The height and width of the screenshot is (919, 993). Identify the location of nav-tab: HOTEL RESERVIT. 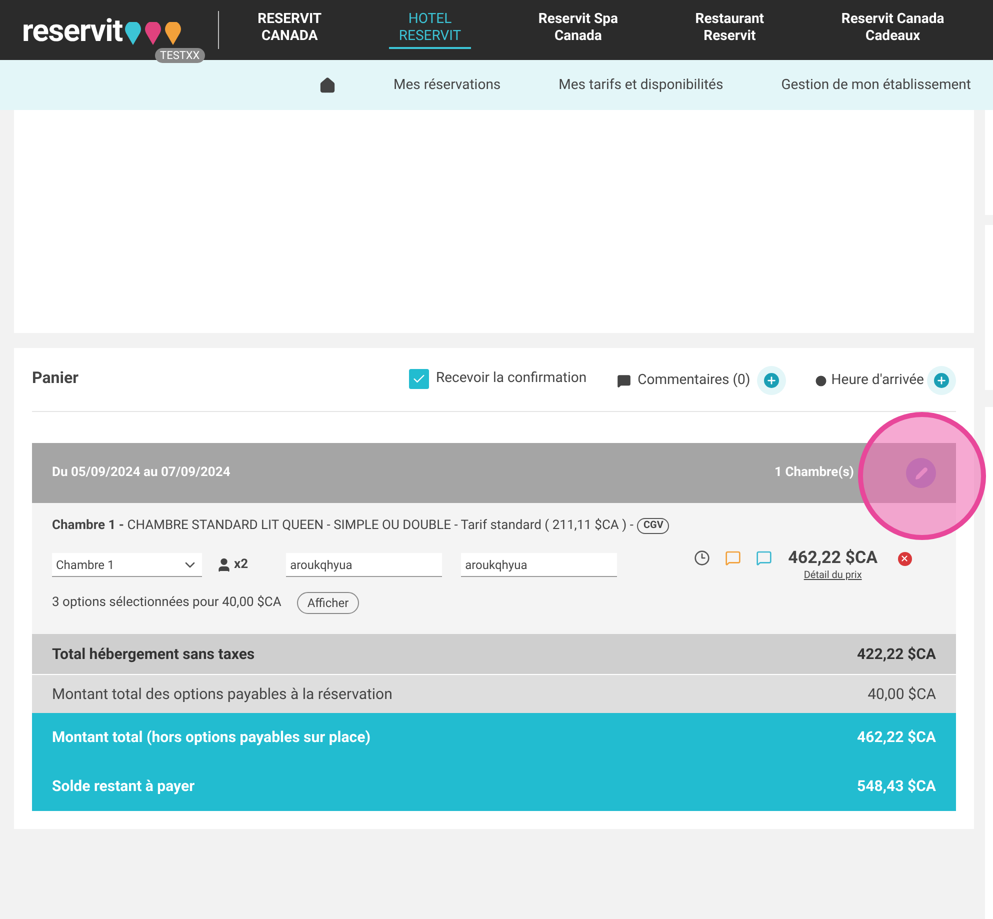
(430, 30).